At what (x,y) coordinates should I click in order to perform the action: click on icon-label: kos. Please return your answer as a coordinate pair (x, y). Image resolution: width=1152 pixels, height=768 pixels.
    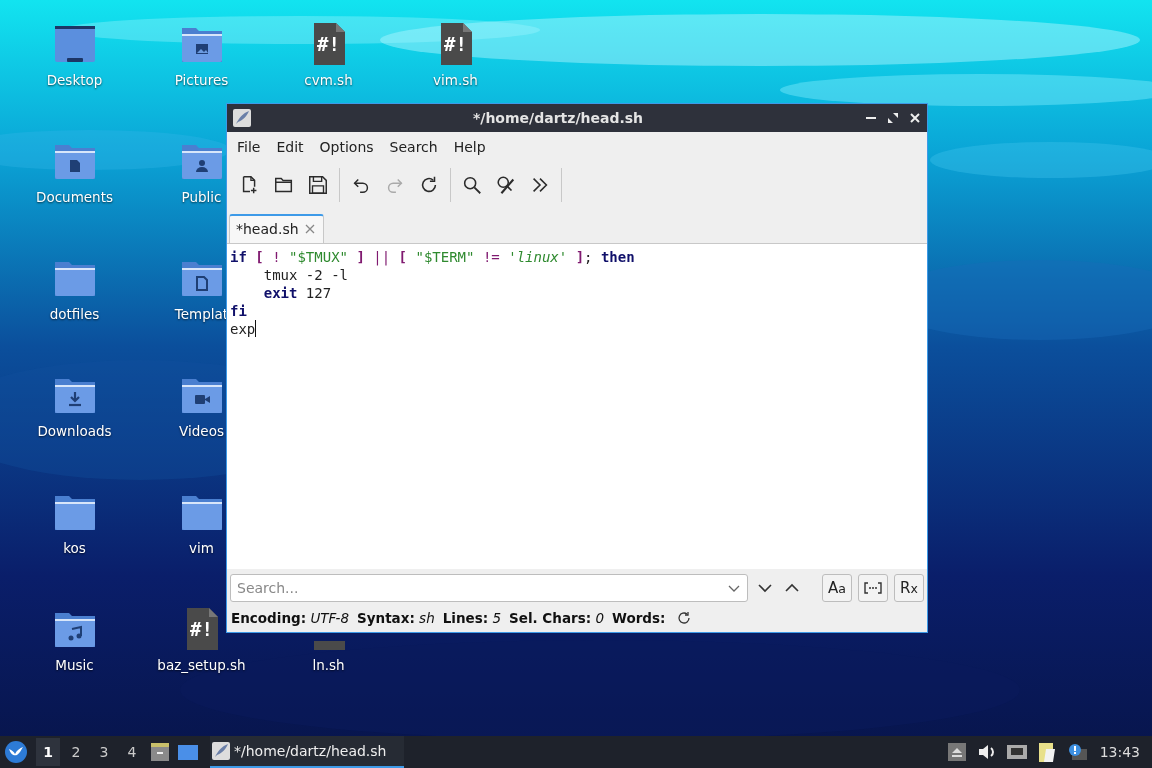
    Looking at the image, I should click on (74, 548).